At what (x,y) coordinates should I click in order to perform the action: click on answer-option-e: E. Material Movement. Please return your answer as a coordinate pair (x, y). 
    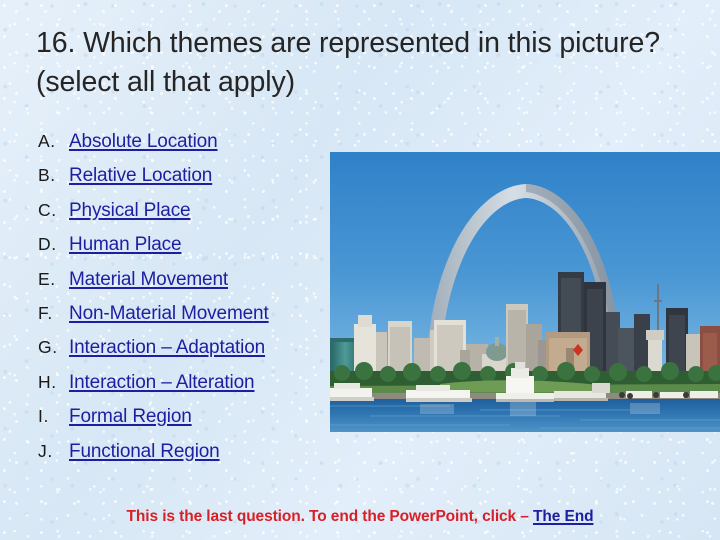
    Looking at the image, I should click on (188, 286).